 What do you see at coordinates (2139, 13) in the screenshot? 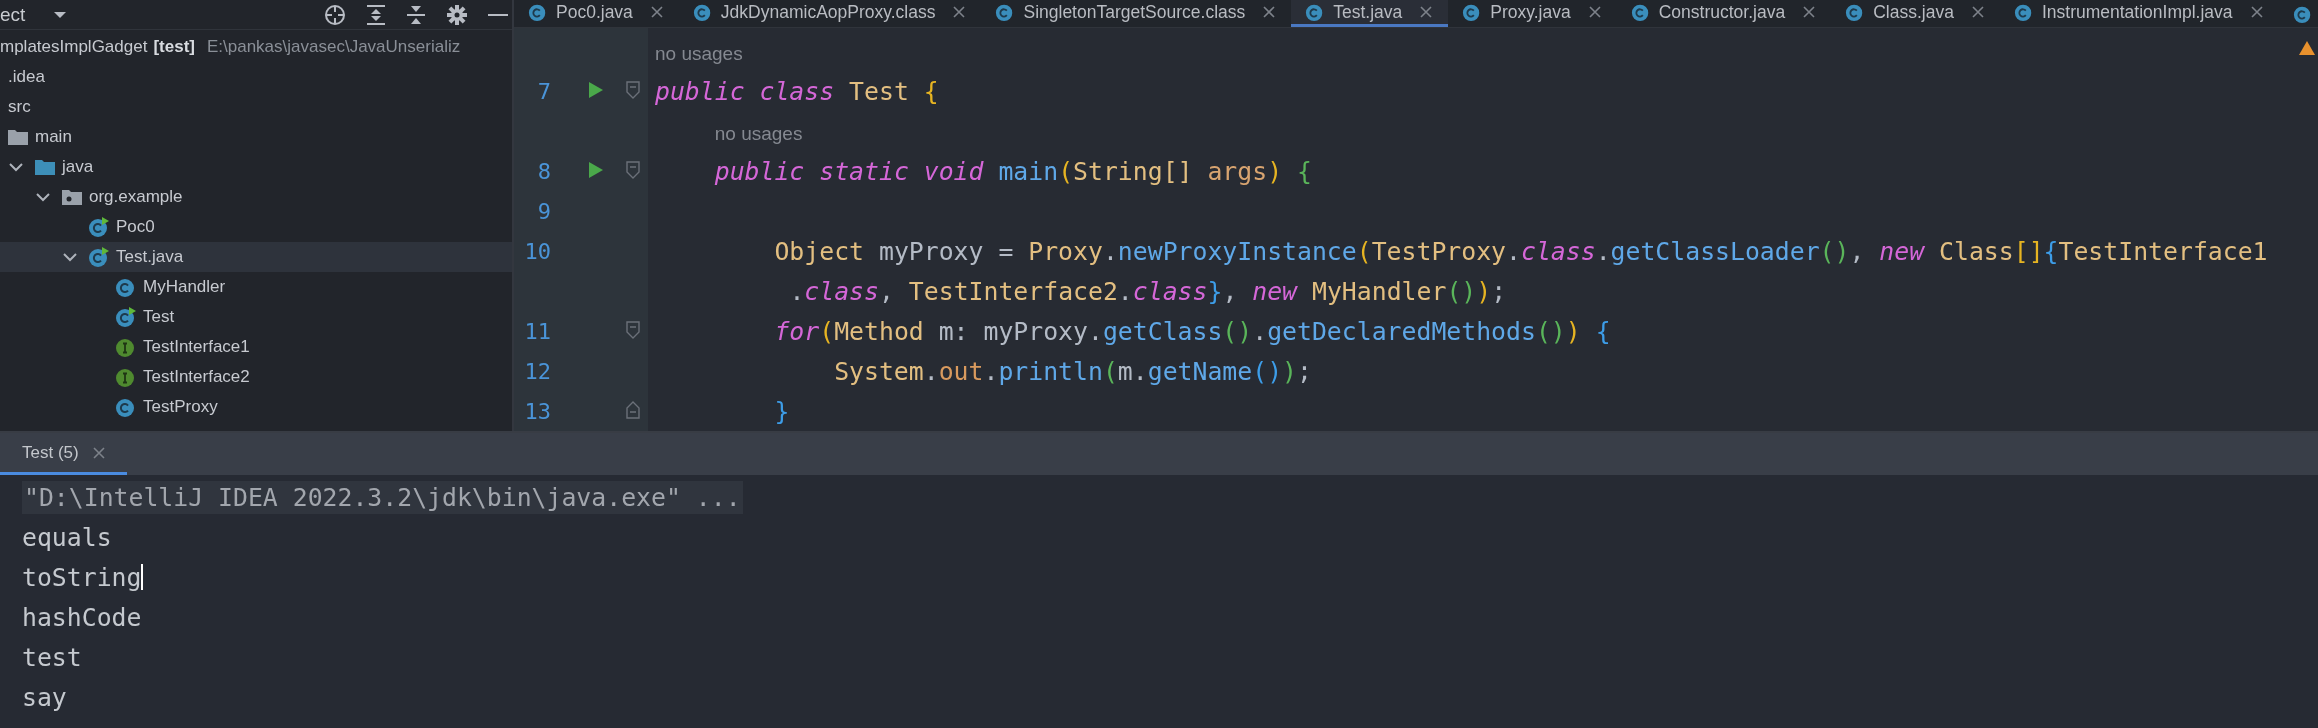
I see `editor-tab: InstrumentationImpl.java` at bounding box center [2139, 13].